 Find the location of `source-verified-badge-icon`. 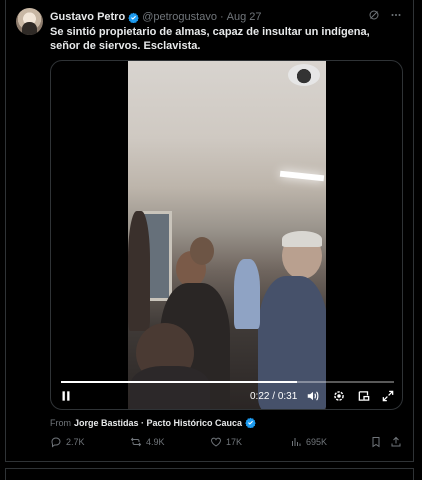

source-verified-badge-icon is located at coordinates (250, 422).